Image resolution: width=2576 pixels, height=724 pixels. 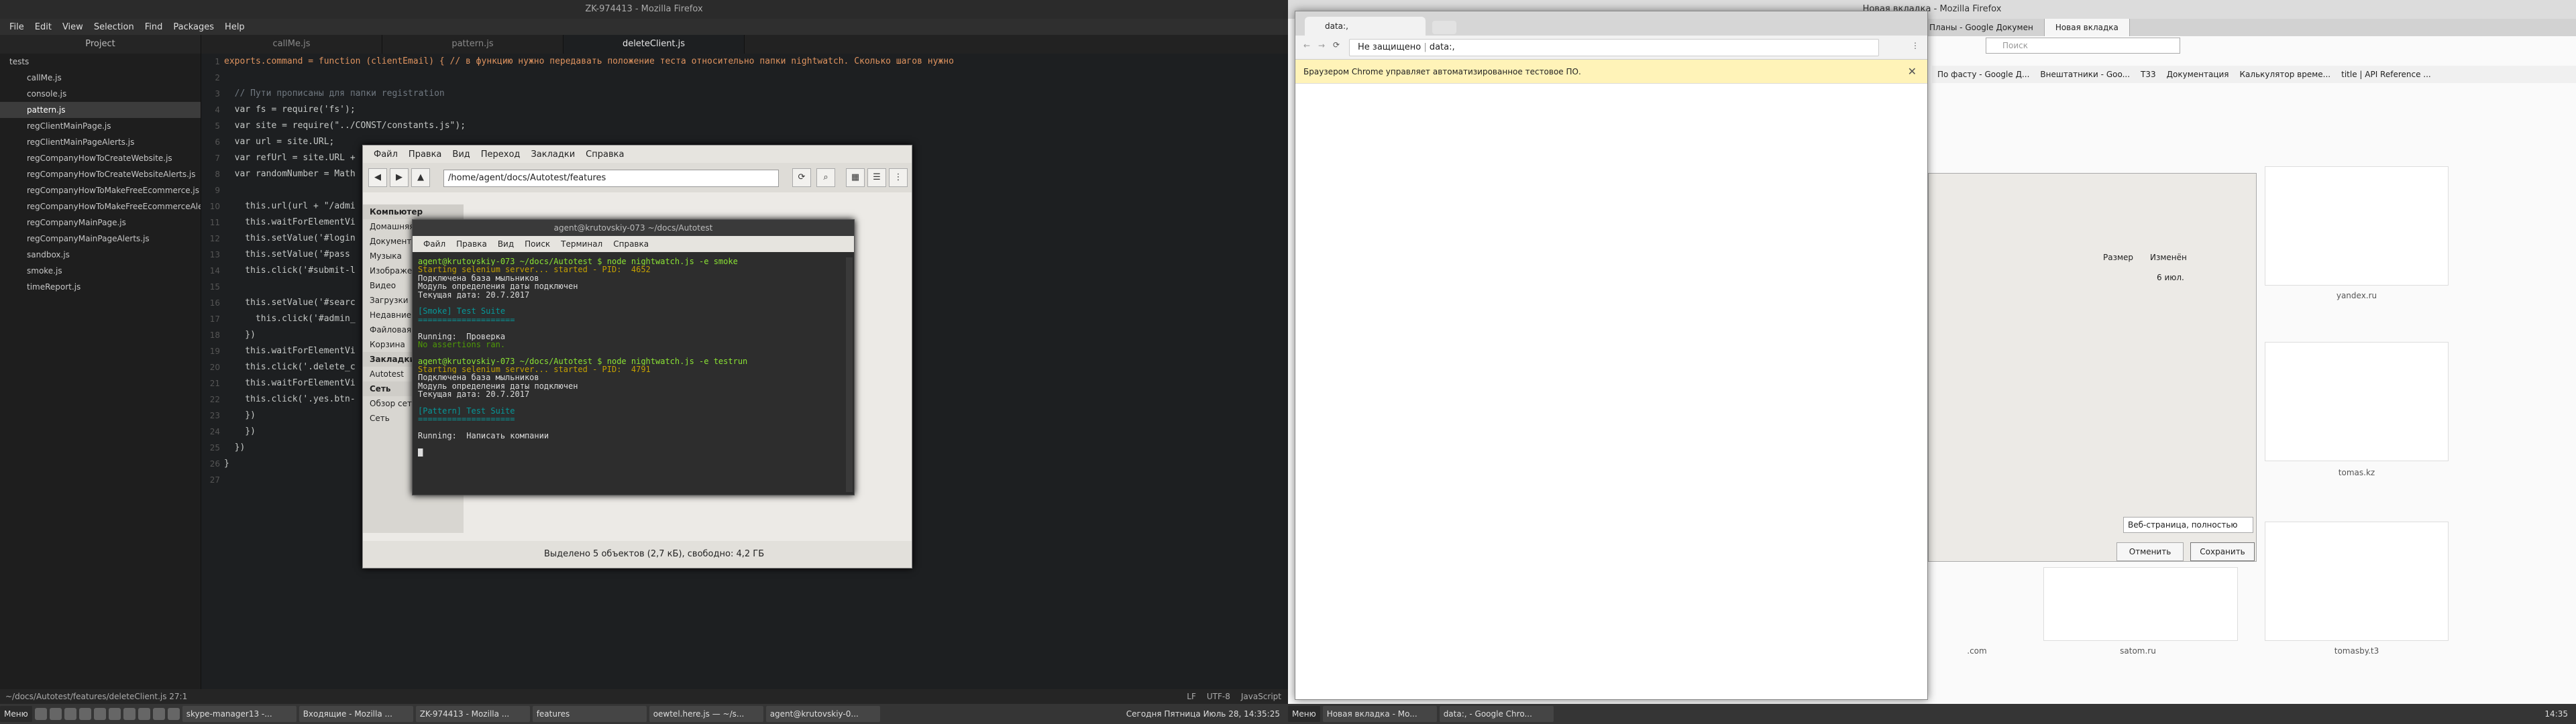 What do you see at coordinates (537, 244) in the screenshot?
I see `menu-item: Поиск` at bounding box center [537, 244].